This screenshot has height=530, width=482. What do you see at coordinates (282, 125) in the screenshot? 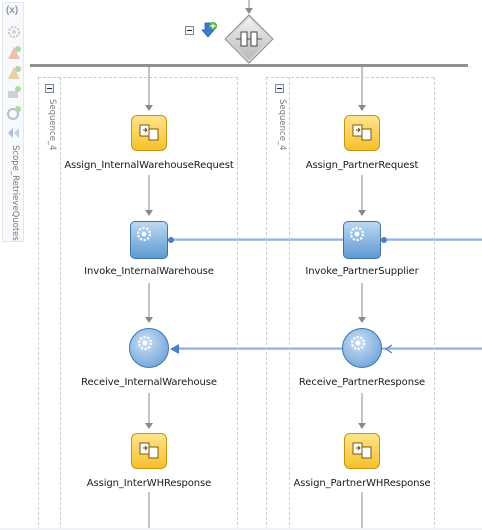
I see `sequence-label-right: Sequence_4` at bounding box center [282, 125].